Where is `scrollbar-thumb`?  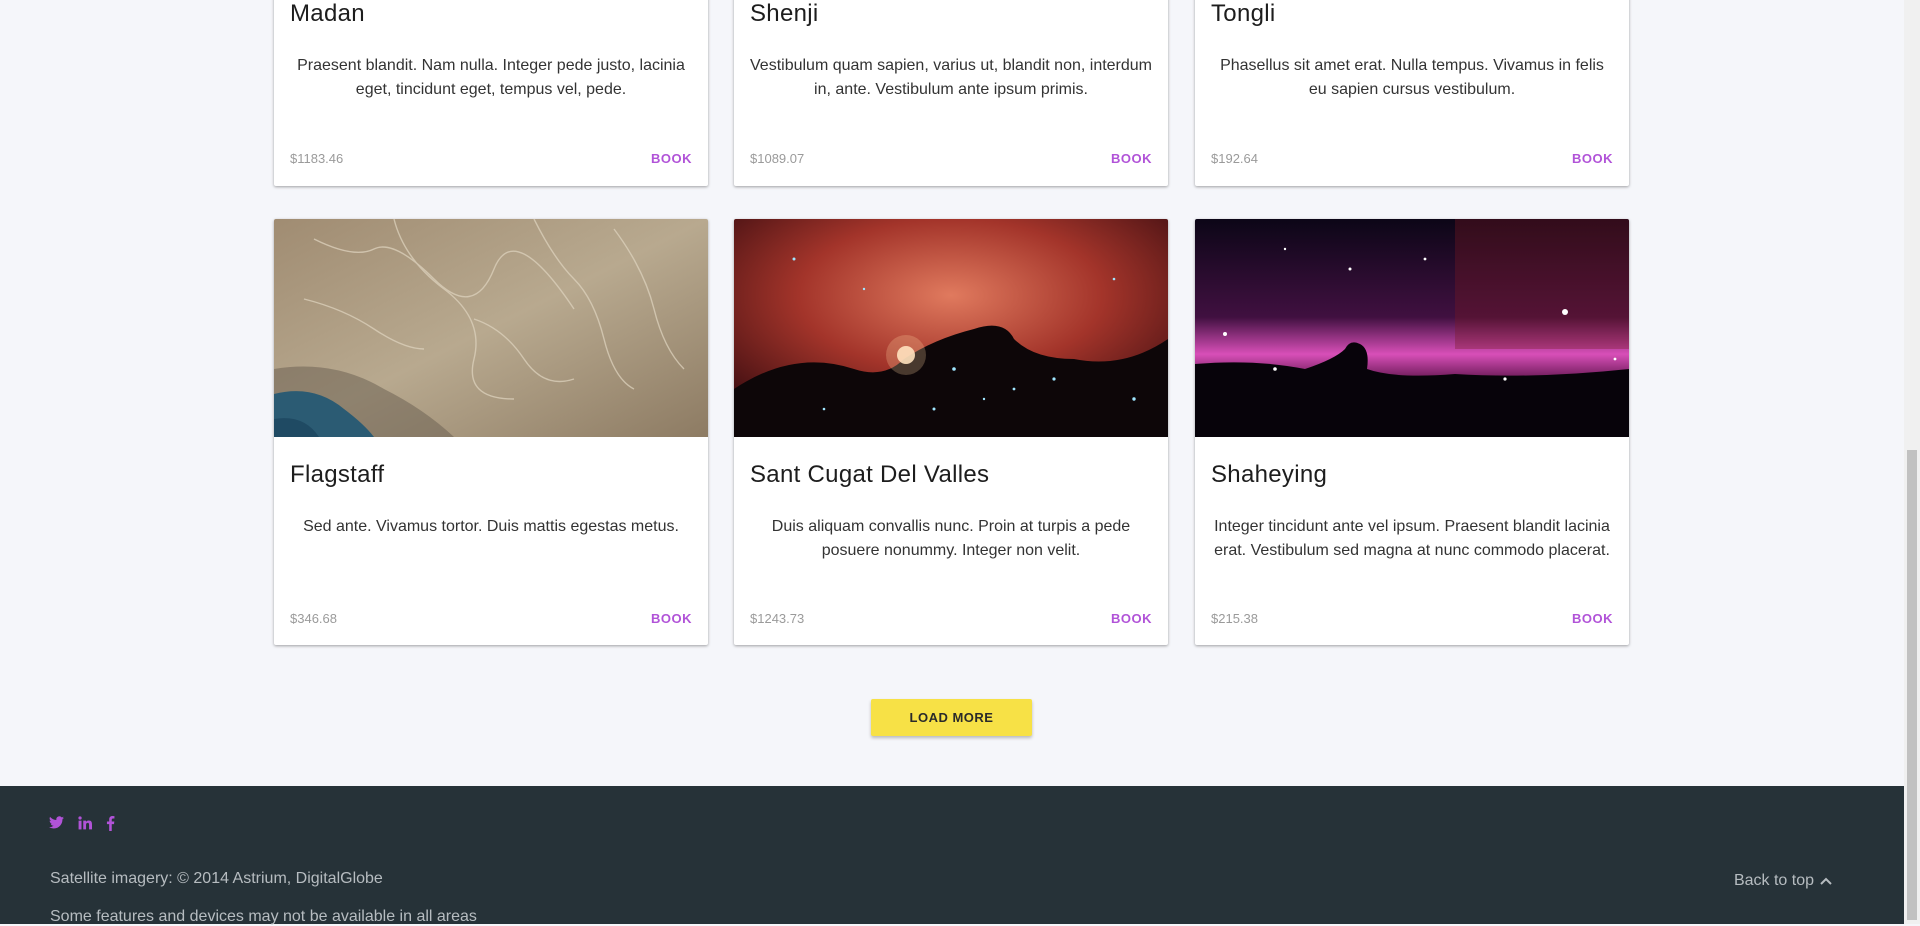
scrollbar-thumb is located at coordinates (1912, 685).